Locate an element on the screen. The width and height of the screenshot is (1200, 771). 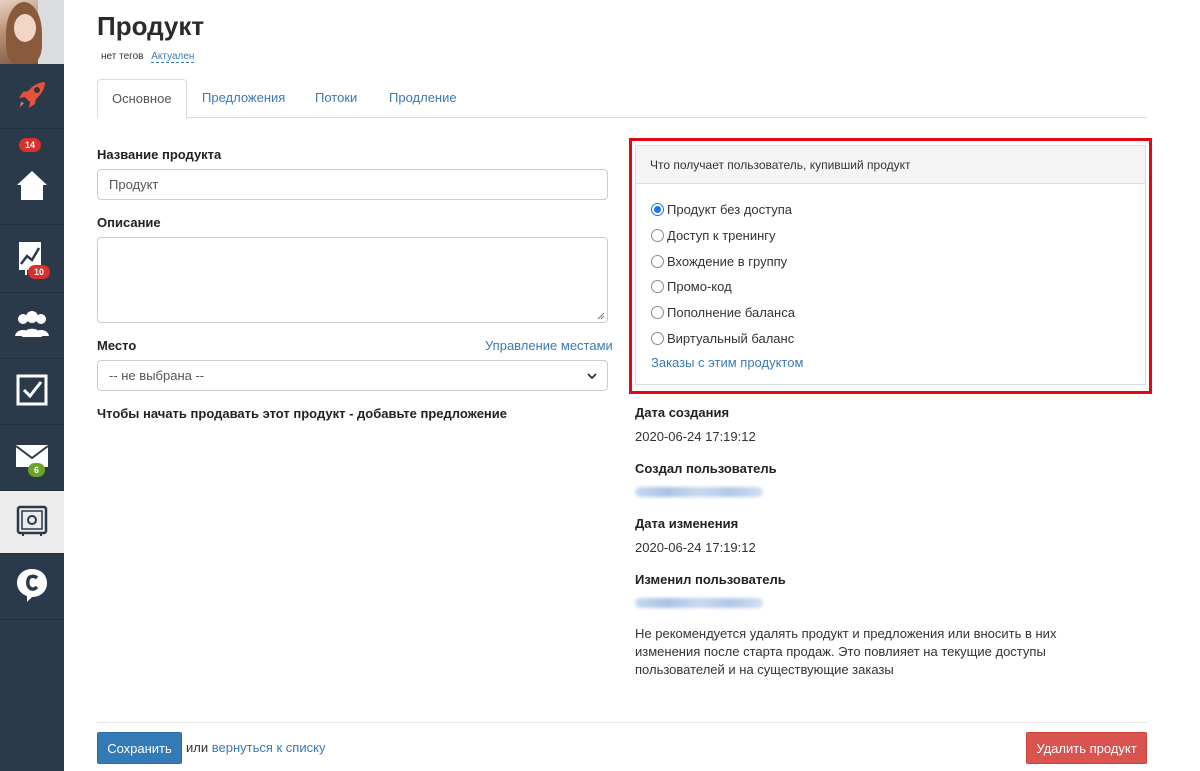
tab-bar: Основное Предложения Потоки Продление is located at coordinates (622, 99).